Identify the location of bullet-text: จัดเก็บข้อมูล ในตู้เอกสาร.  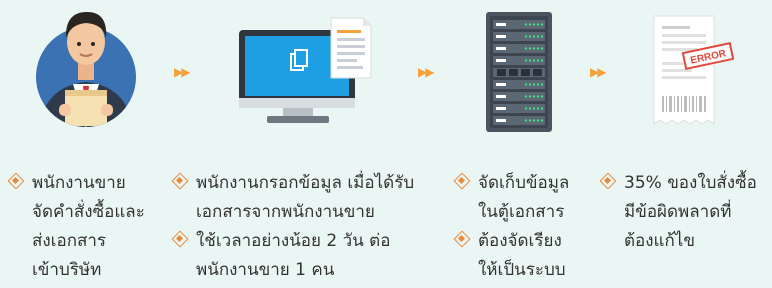
(524, 197).